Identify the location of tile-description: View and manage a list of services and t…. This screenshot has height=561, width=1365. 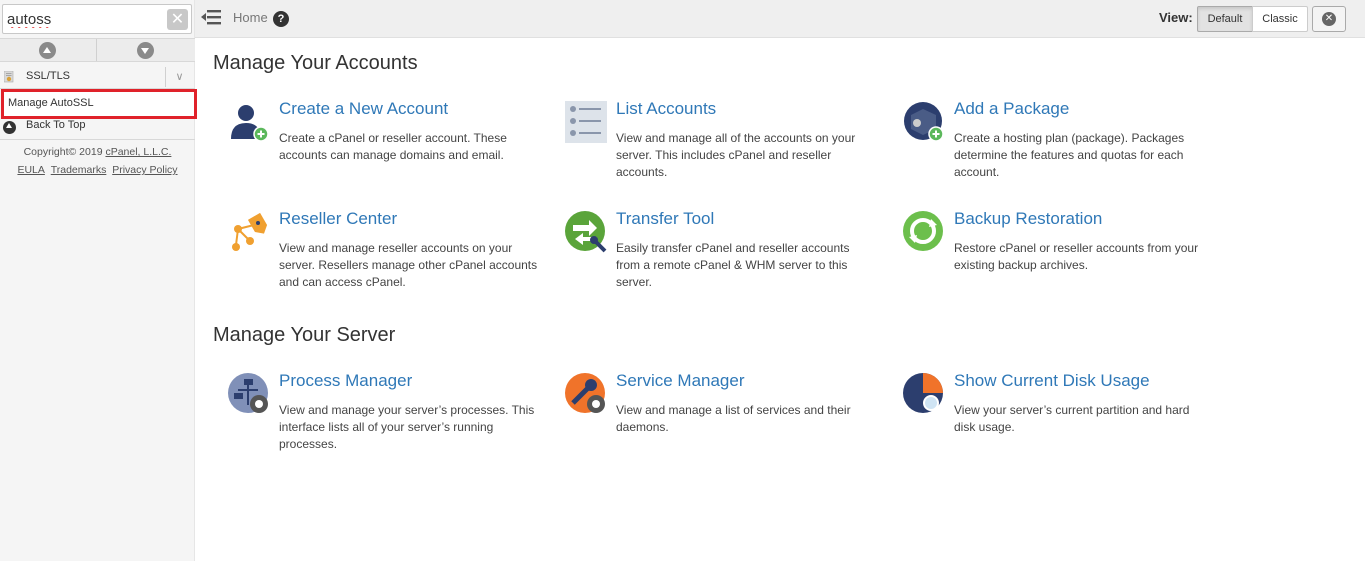
(733, 418).